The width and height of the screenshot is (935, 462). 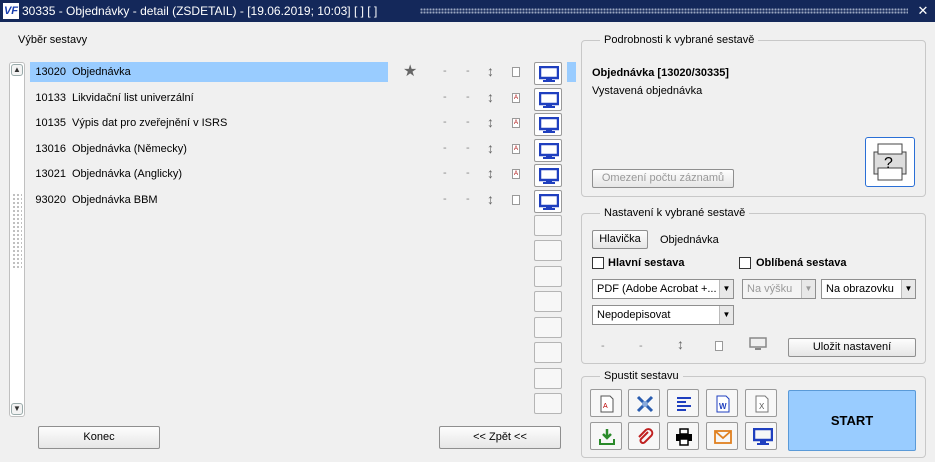 I want to click on download-icon, so click(x=607, y=437).